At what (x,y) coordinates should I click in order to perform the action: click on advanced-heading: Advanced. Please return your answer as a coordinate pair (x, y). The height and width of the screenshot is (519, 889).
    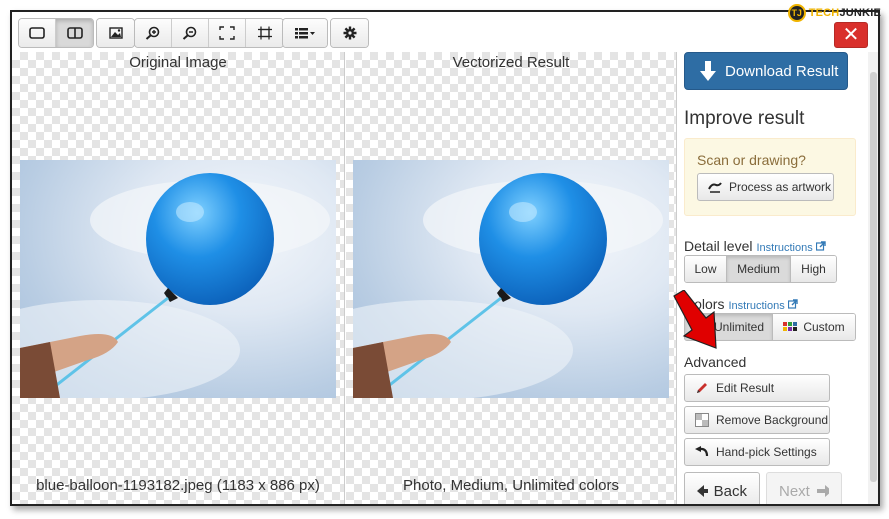
    Looking at the image, I should click on (715, 362).